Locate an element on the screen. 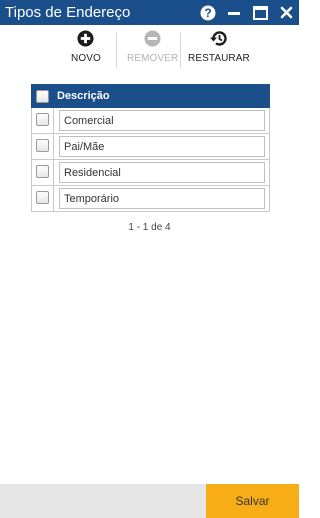 The image size is (320, 518). close-button is located at coordinates (286, 12).